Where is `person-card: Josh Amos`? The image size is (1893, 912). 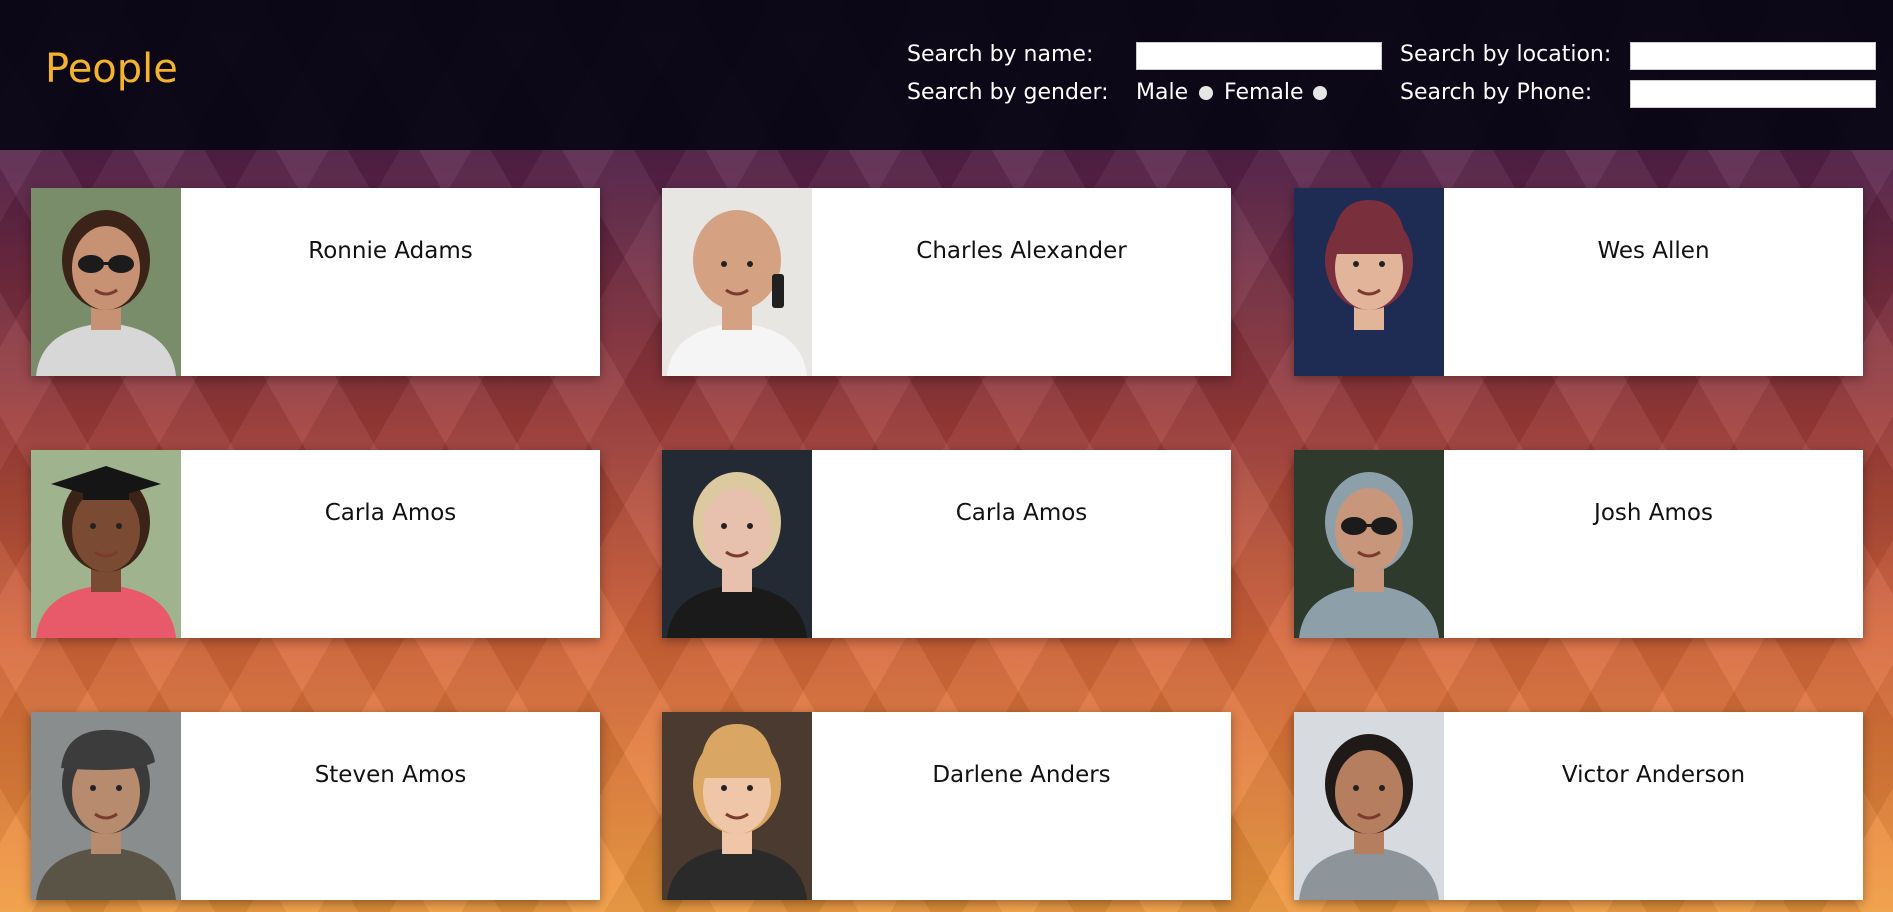 person-card: Josh Amos is located at coordinates (1578, 544).